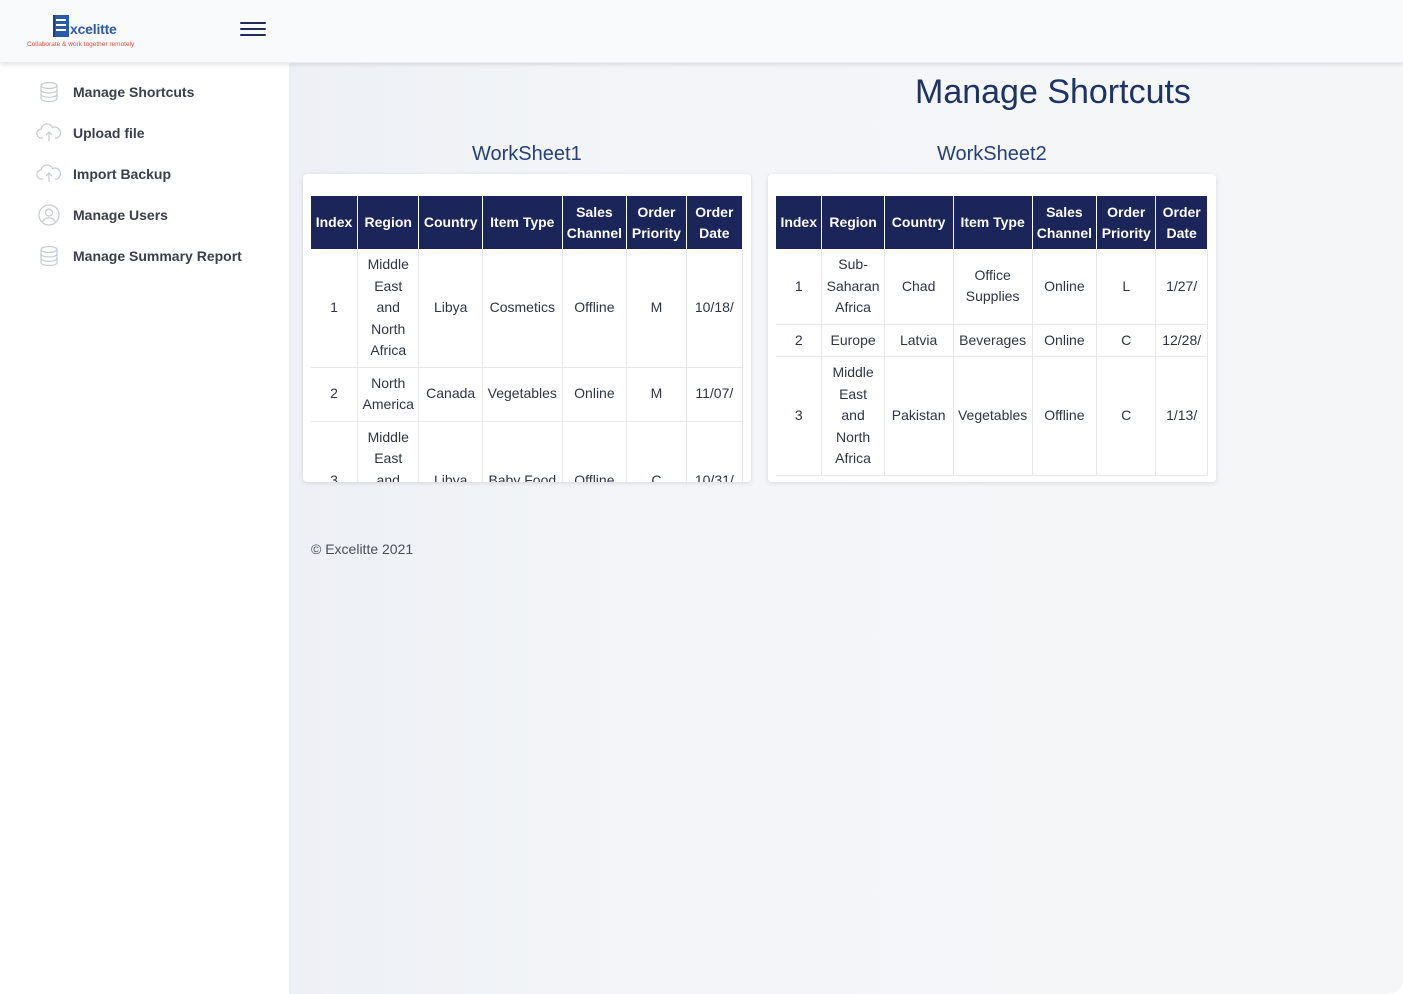 Image resolution: width=1403 pixels, height=994 pixels. Describe the element at coordinates (134, 92) in the screenshot. I see `sidebar-item-label: Manage Shortcuts` at that location.